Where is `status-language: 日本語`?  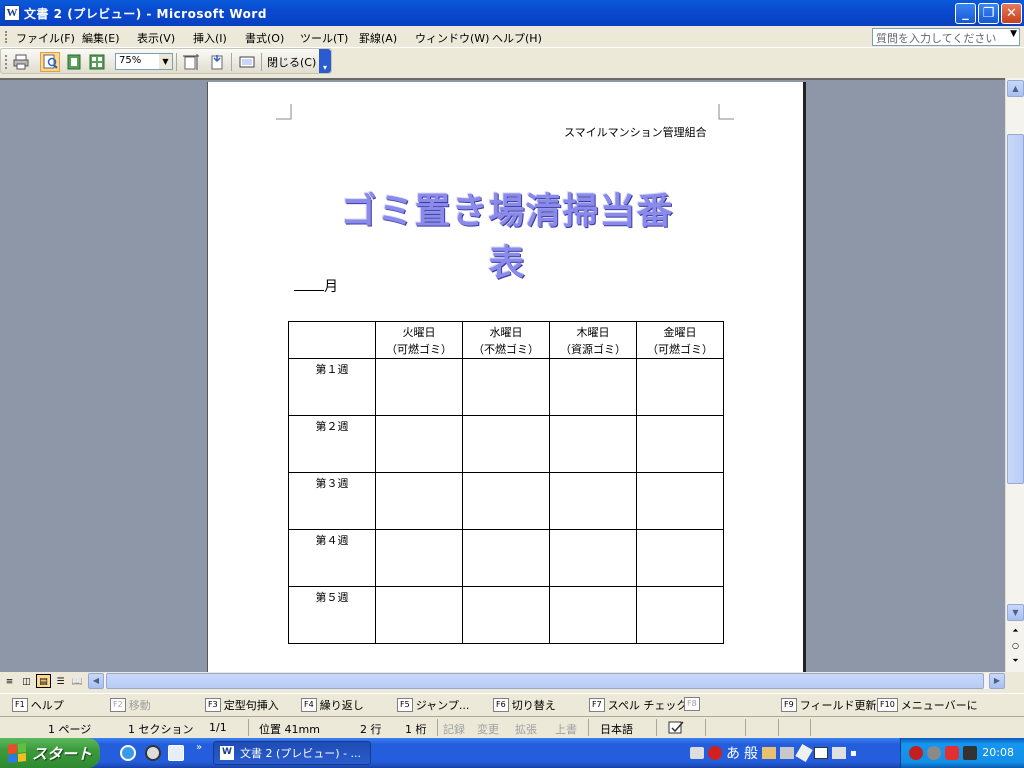 status-language: 日本語 is located at coordinates (616, 729).